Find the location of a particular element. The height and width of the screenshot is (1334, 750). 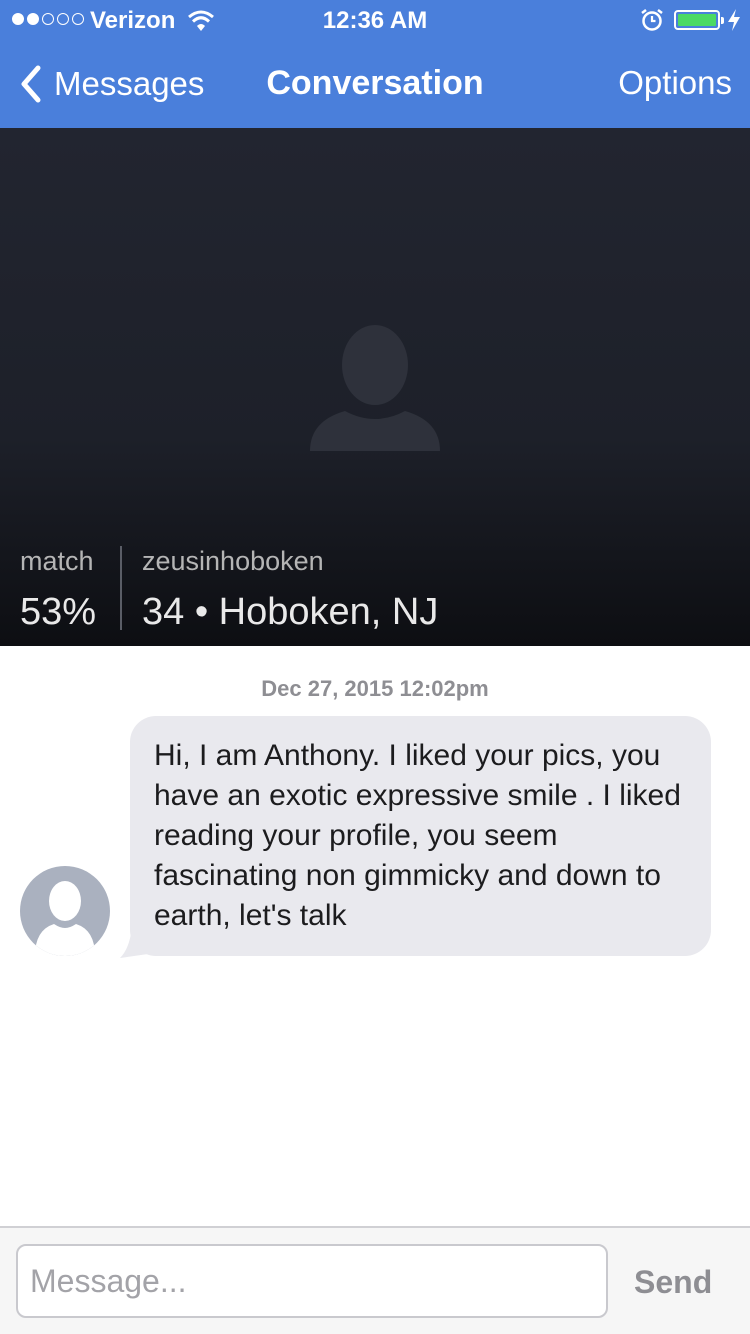

send-button: Send is located at coordinates (673, 1282).